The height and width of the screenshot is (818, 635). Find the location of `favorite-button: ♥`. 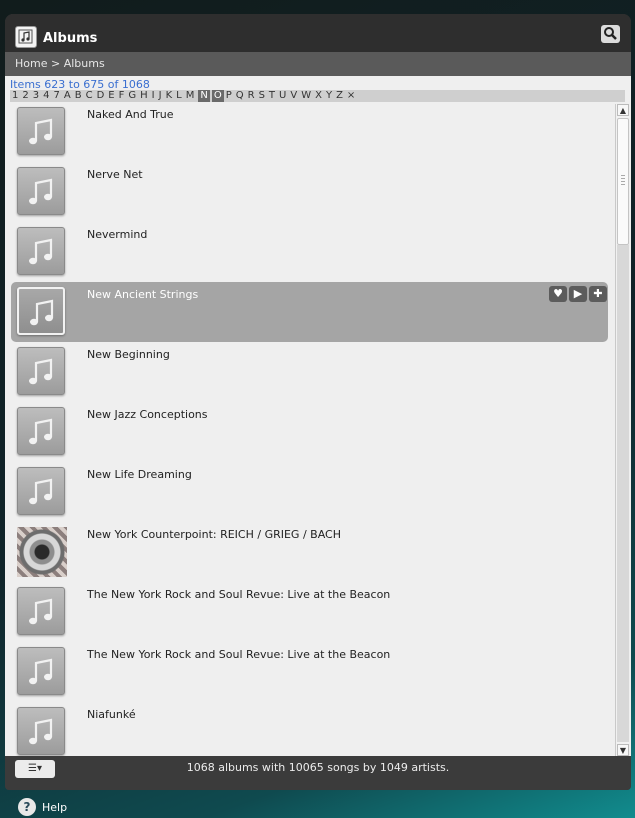

favorite-button: ♥ is located at coordinates (558, 294).